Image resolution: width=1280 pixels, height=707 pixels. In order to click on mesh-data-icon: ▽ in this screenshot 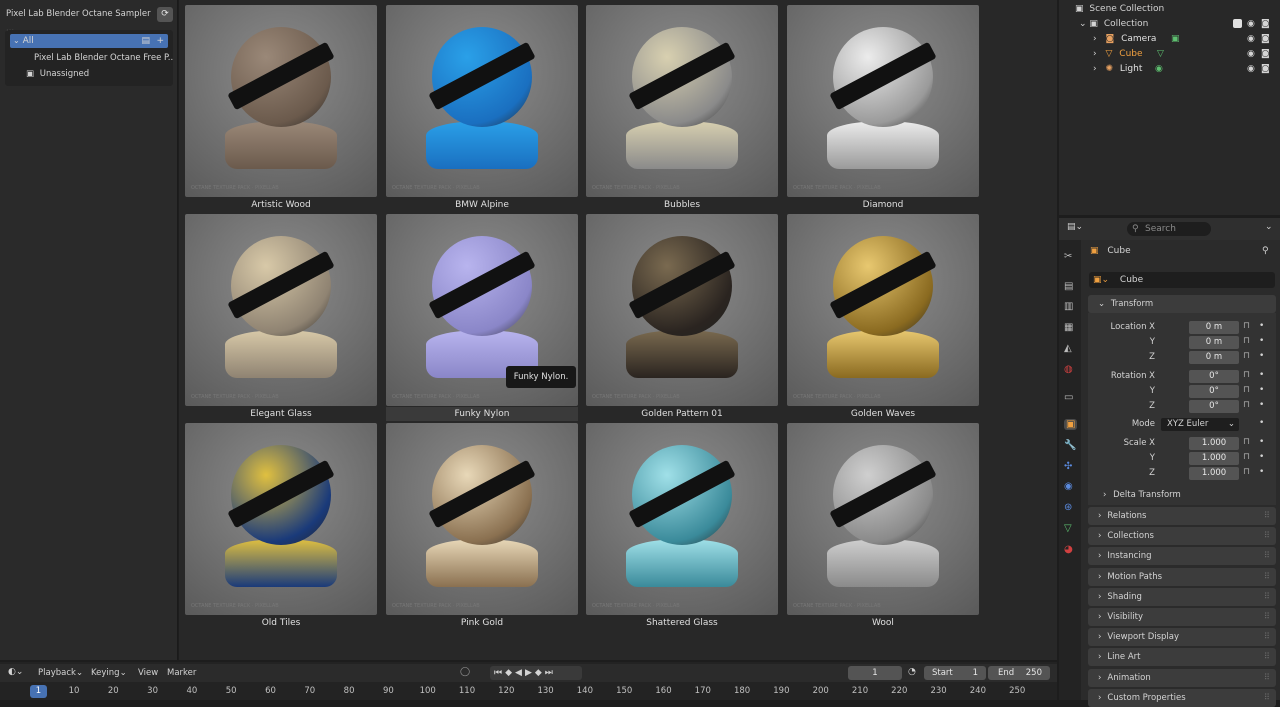, I will do `click(1160, 54)`.